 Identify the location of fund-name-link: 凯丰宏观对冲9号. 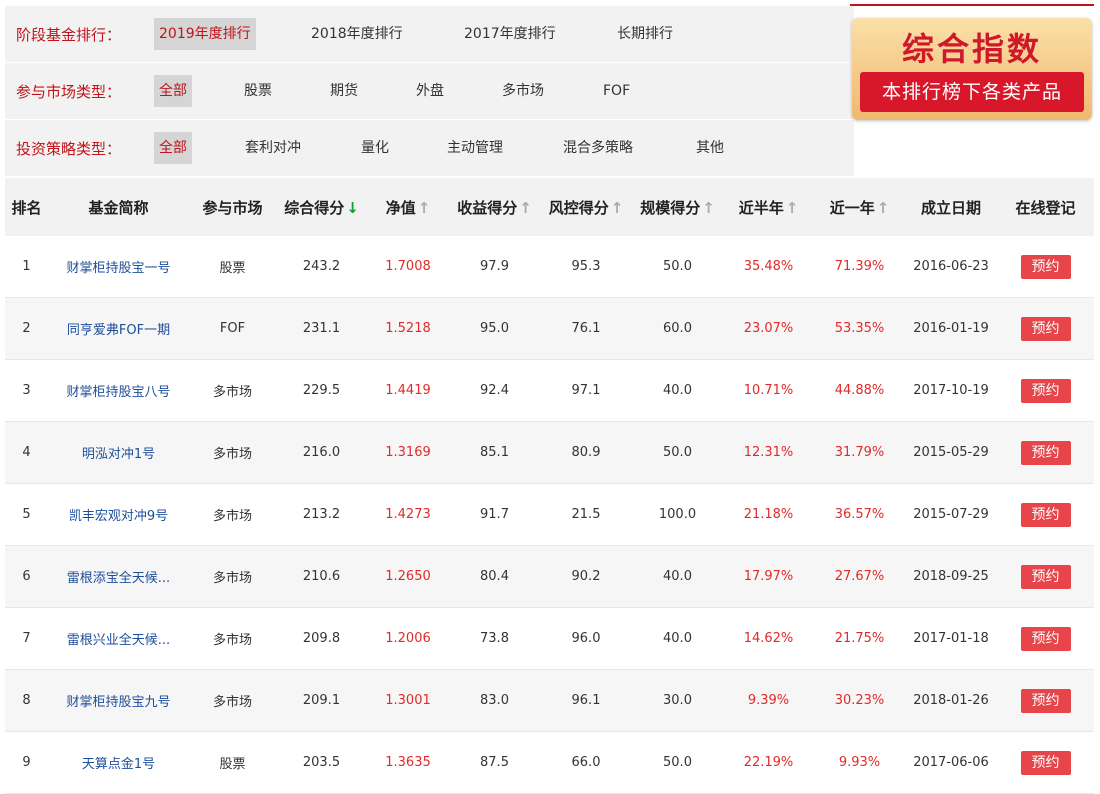
(118, 514).